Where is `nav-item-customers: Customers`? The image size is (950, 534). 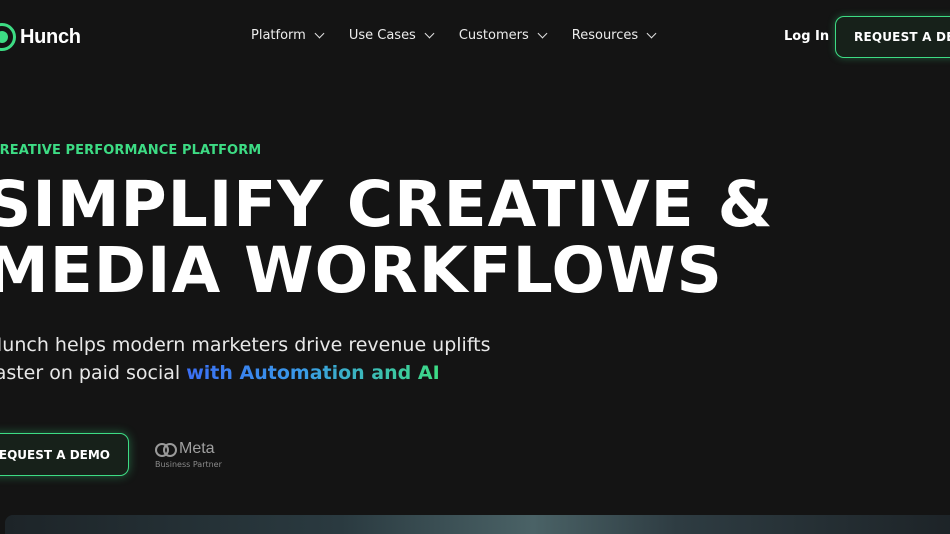 nav-item-customers: Customers is located at coordinates (503, 35).